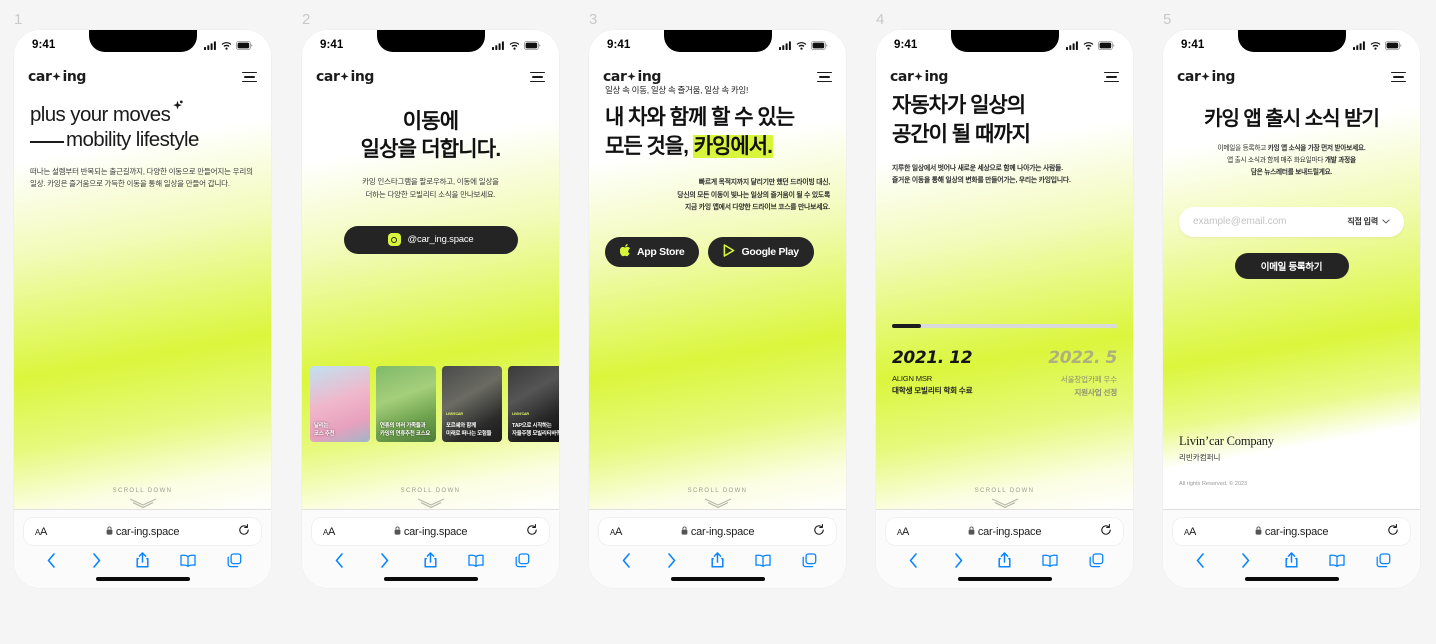  What do you see at coordinates (1004, 326) in the screenshot?
I see `timeline-progress-track` at bounding box center [1004, 326].